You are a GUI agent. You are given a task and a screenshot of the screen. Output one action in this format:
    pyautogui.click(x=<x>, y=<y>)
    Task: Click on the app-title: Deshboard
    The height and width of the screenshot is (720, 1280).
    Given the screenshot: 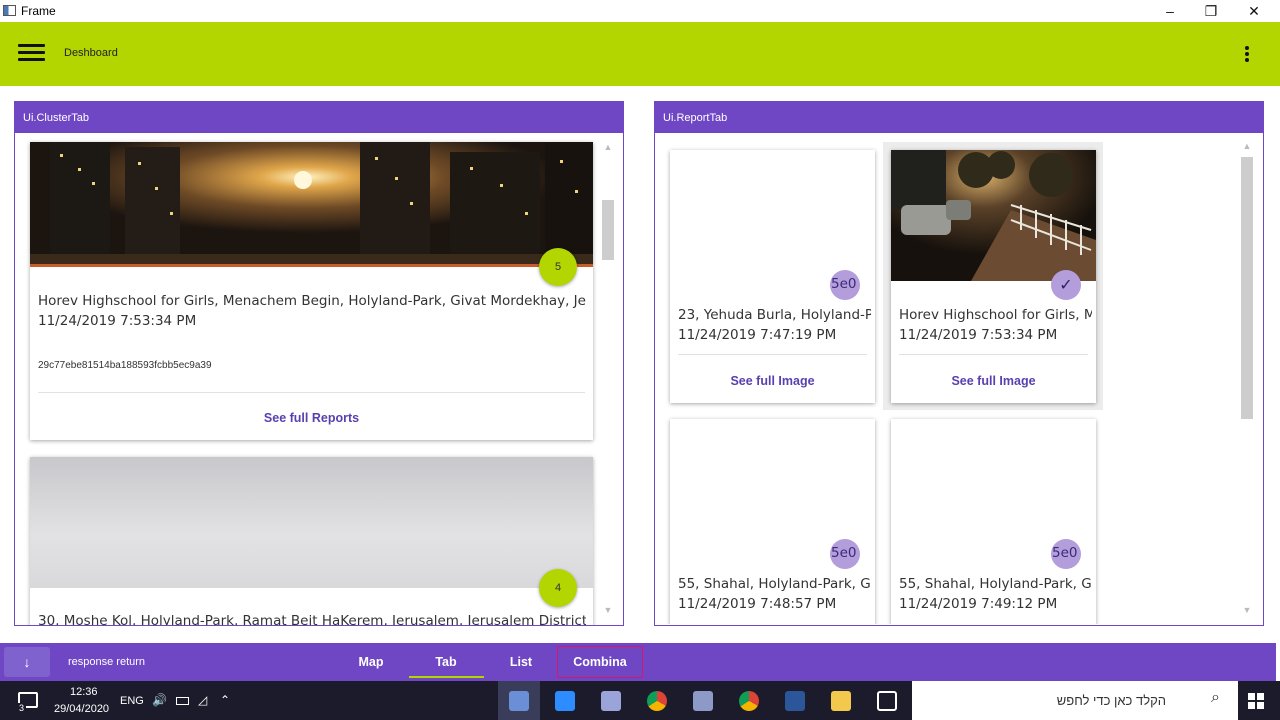 What is the action you would take?
    pyautogui.click(x=91, y=53)
    